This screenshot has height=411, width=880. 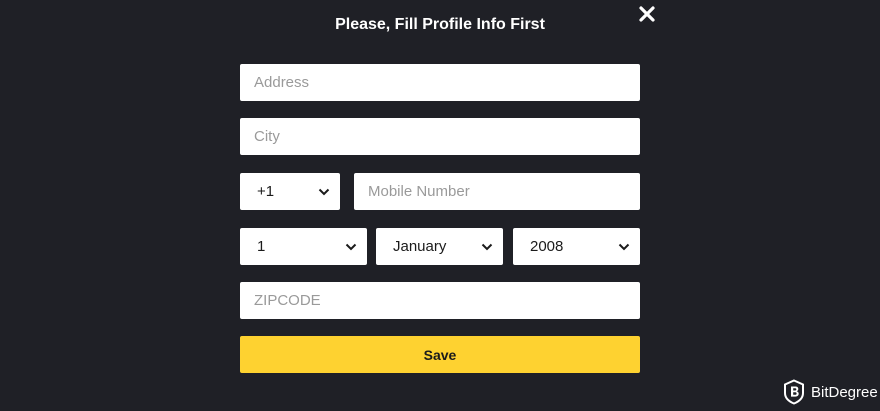 What do you see at coordinates (420, 246) in the screenshot?
I see `birth-month-value: January` at bounding box center [420, 246].